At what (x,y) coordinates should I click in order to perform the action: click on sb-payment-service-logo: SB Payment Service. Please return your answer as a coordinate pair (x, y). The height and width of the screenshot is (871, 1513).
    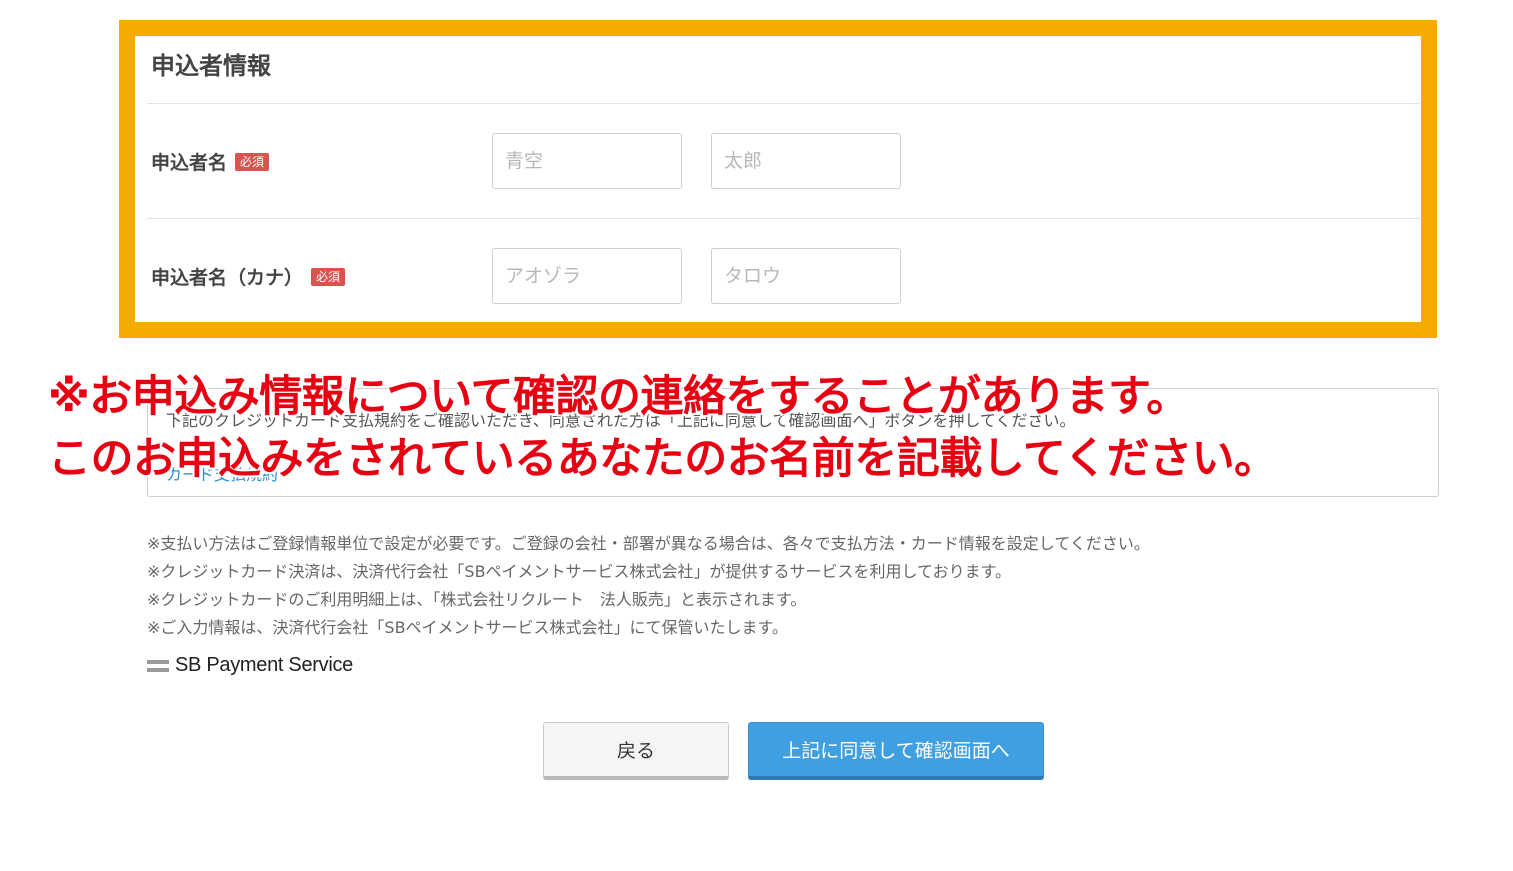
    Looking at the image, I should click on (250, 665).